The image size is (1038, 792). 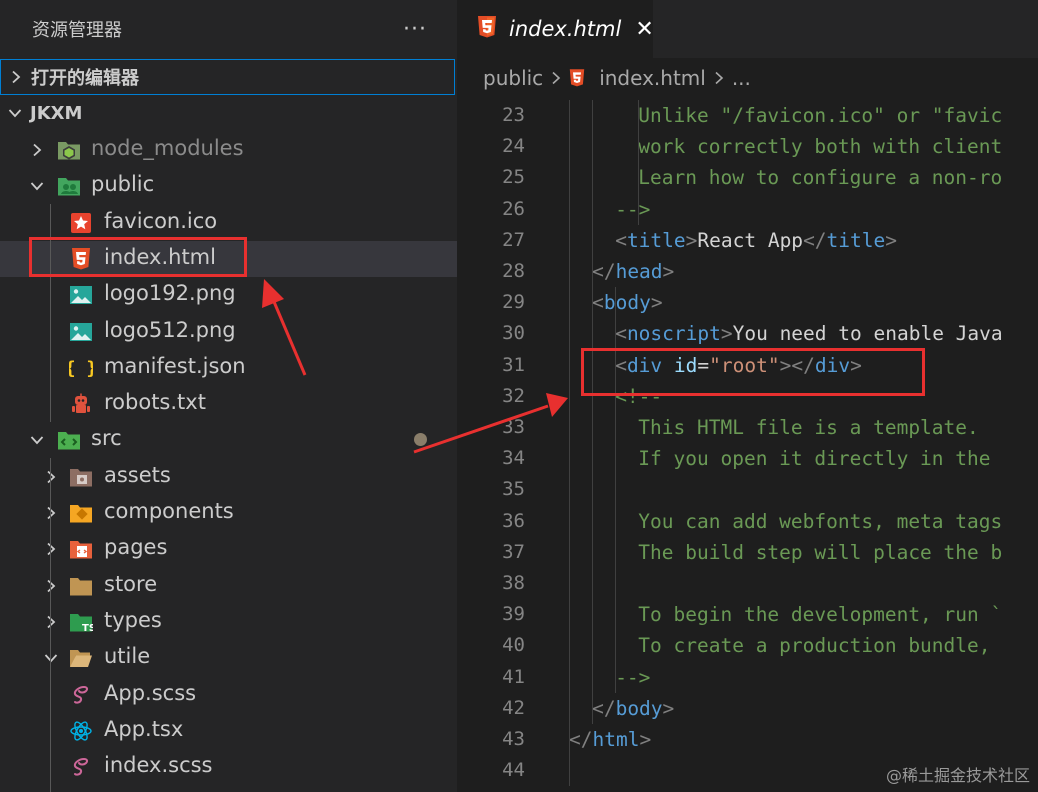 I want to click on tree-item-app-tsx: App.tsx, so click(x=228, y=731).